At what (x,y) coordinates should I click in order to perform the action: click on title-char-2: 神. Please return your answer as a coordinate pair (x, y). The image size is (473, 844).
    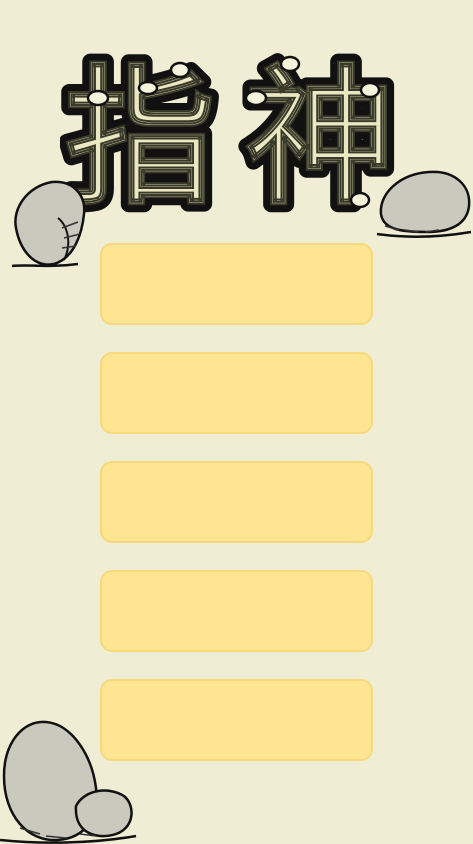
    Looking at the image, I should click on (320, 139).